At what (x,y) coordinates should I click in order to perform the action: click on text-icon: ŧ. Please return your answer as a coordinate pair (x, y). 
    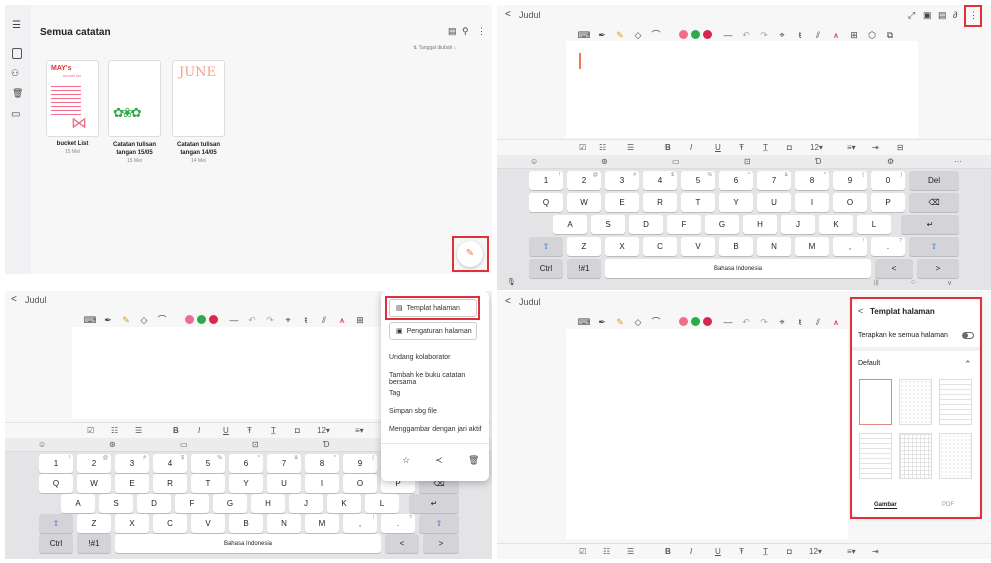
    Looking at the image, I should click on (306, 320).